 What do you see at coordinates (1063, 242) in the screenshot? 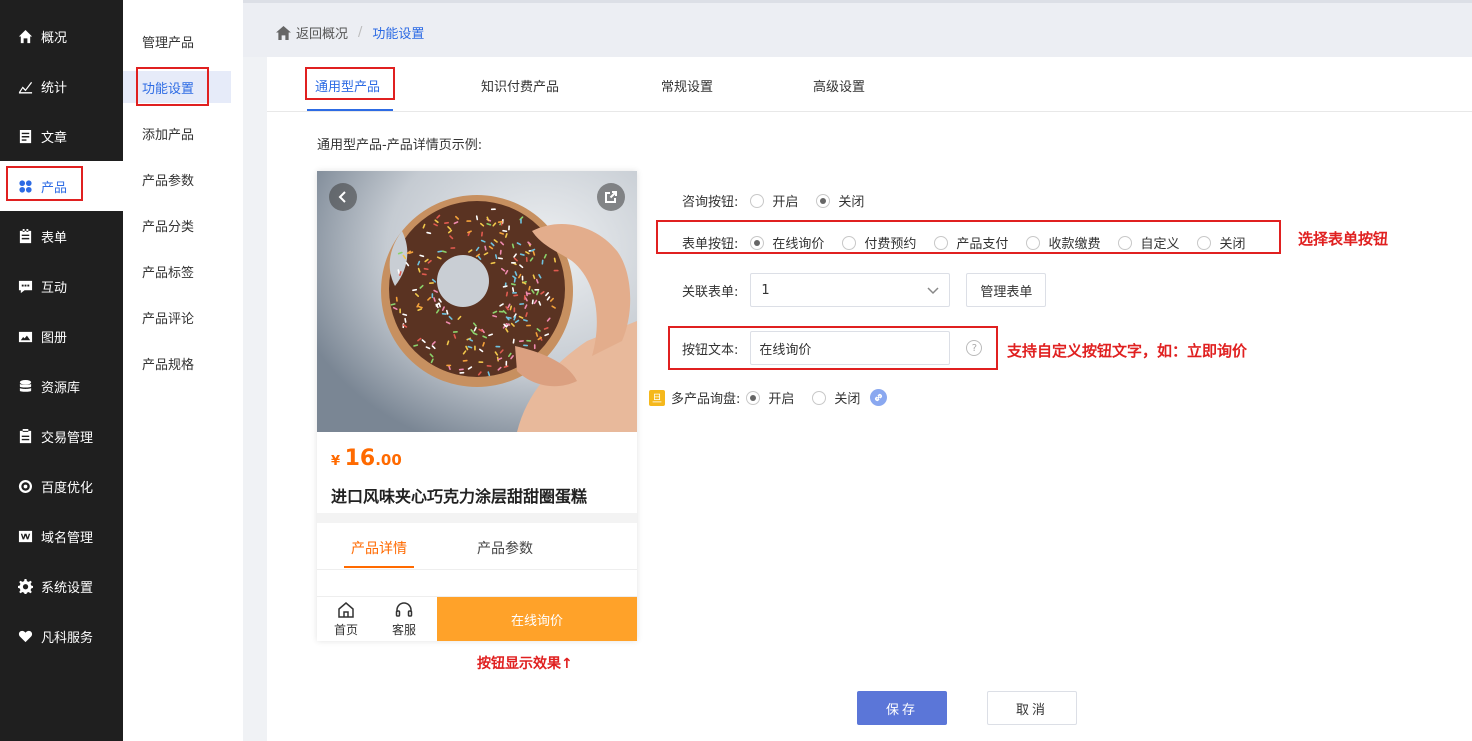
I see `form-button-radio-collection: 收款缴费` at bounding box center [1063, 242].